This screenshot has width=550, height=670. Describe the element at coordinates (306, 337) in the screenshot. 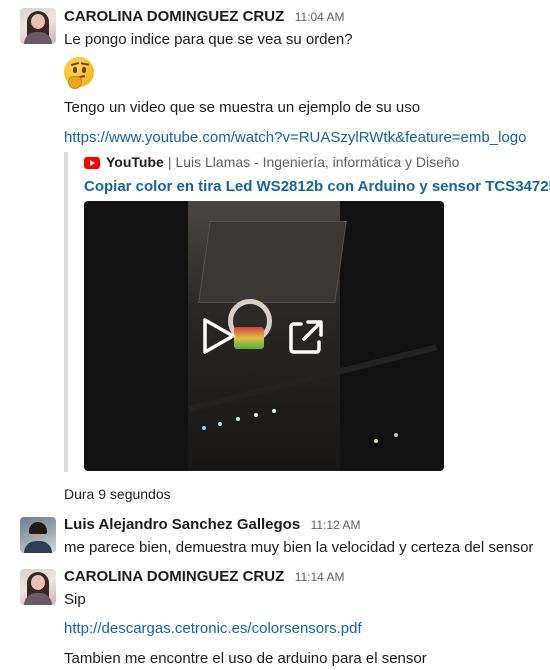

I see `open-external-icon` at that location.